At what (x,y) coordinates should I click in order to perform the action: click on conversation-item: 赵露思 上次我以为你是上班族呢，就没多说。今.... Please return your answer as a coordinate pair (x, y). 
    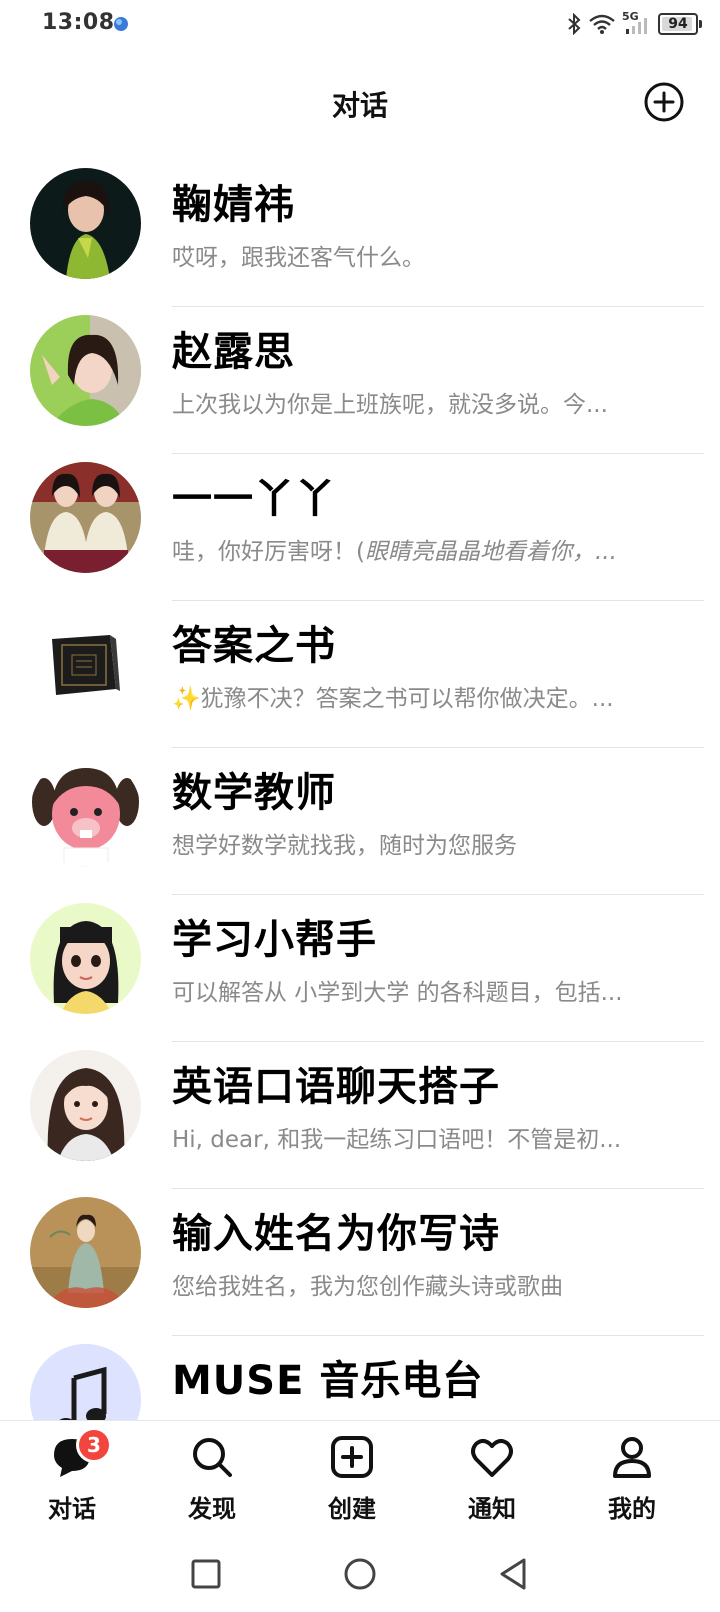
    Looking at the image, I should click on (360, 380).